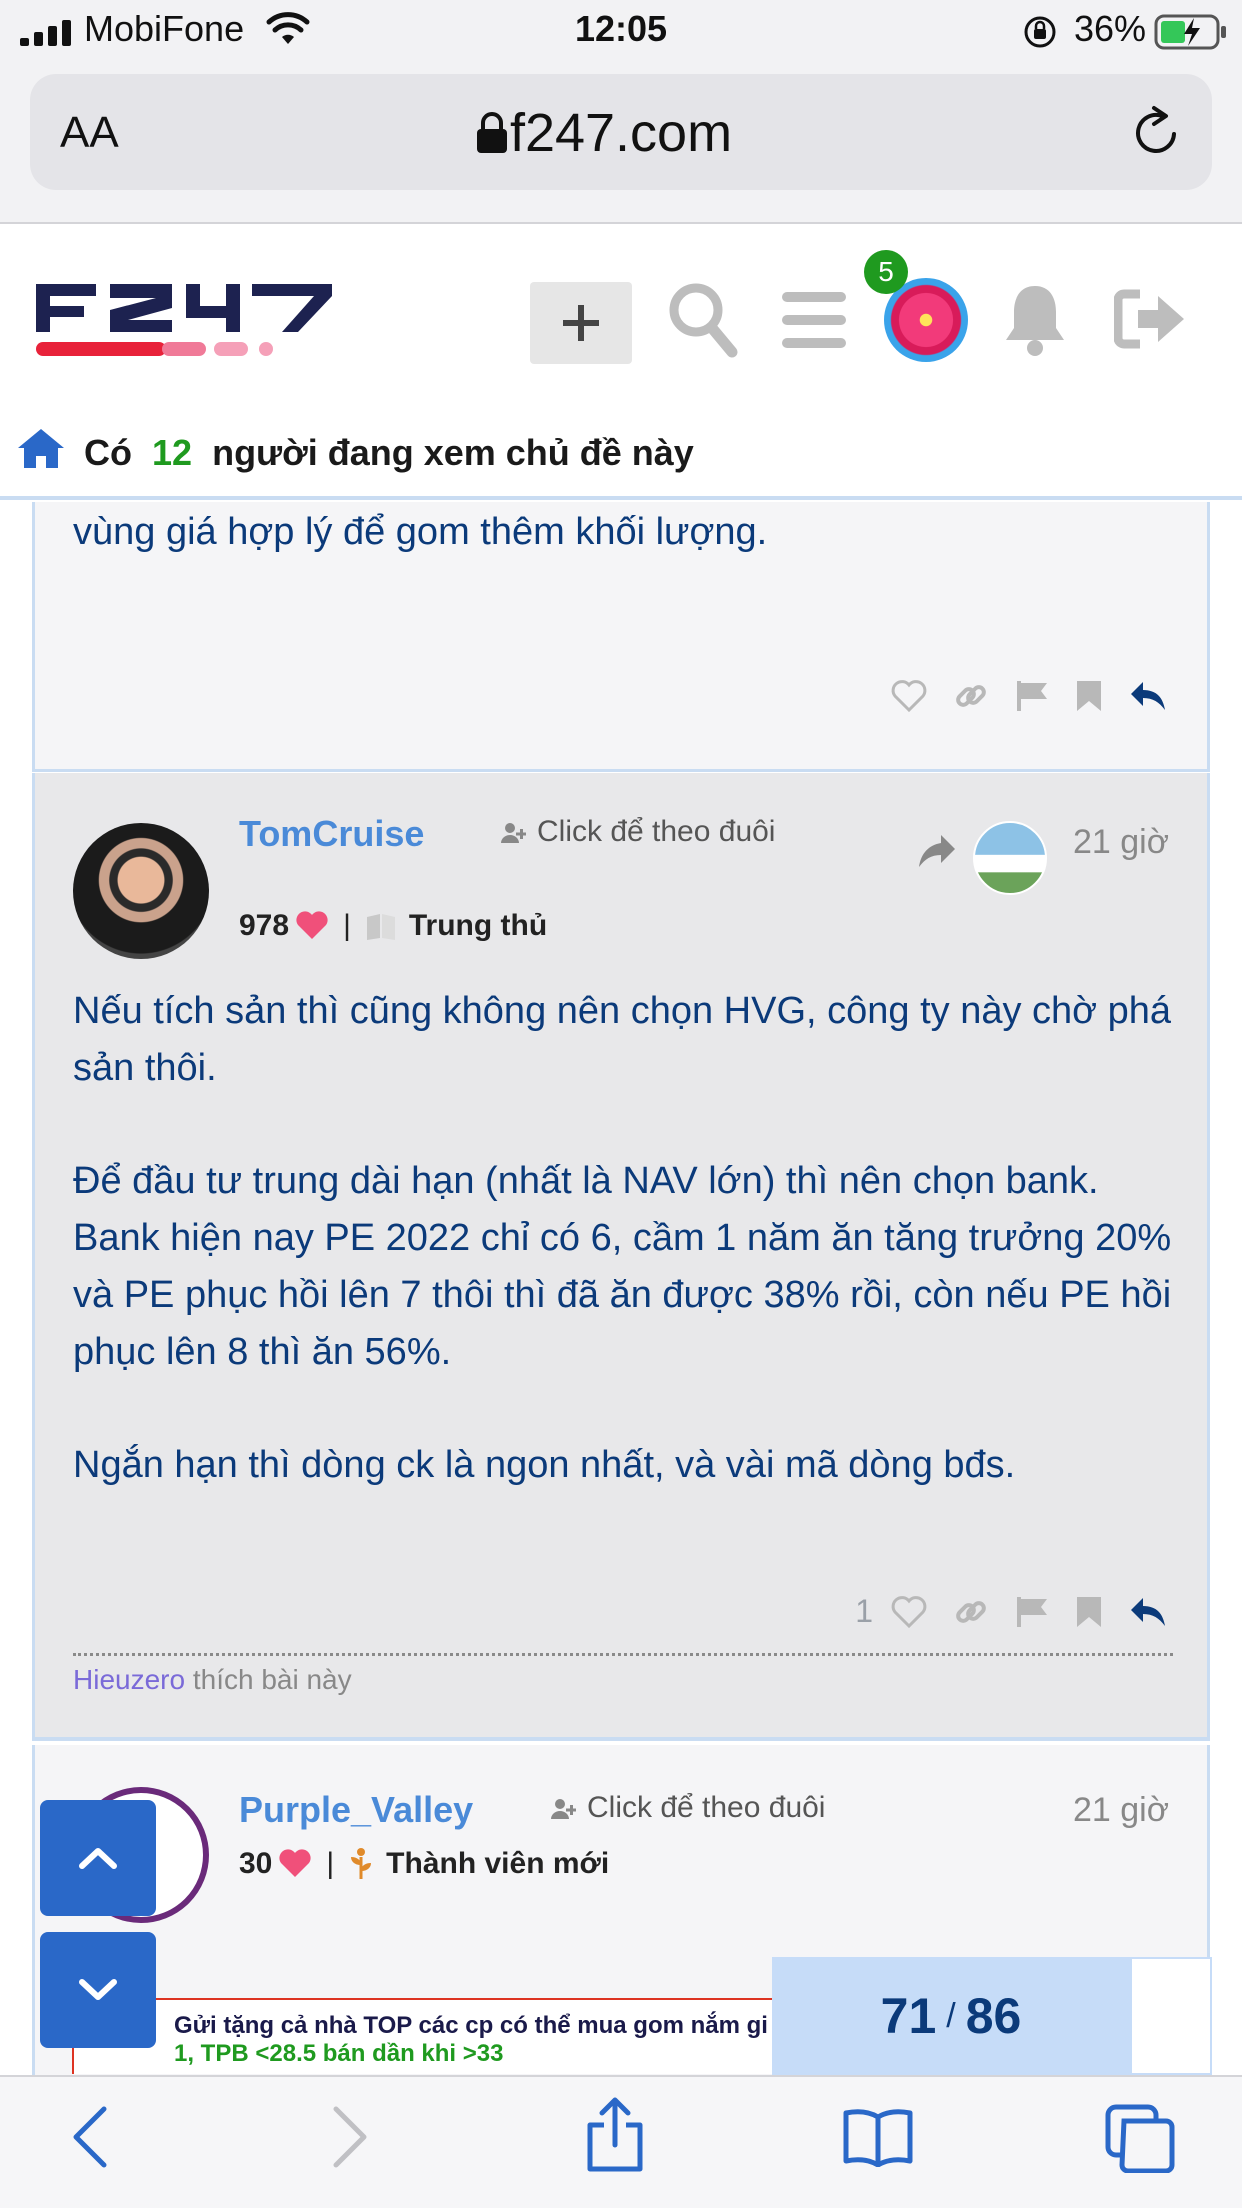  I want to click on share-icon, so click(615, 2135).